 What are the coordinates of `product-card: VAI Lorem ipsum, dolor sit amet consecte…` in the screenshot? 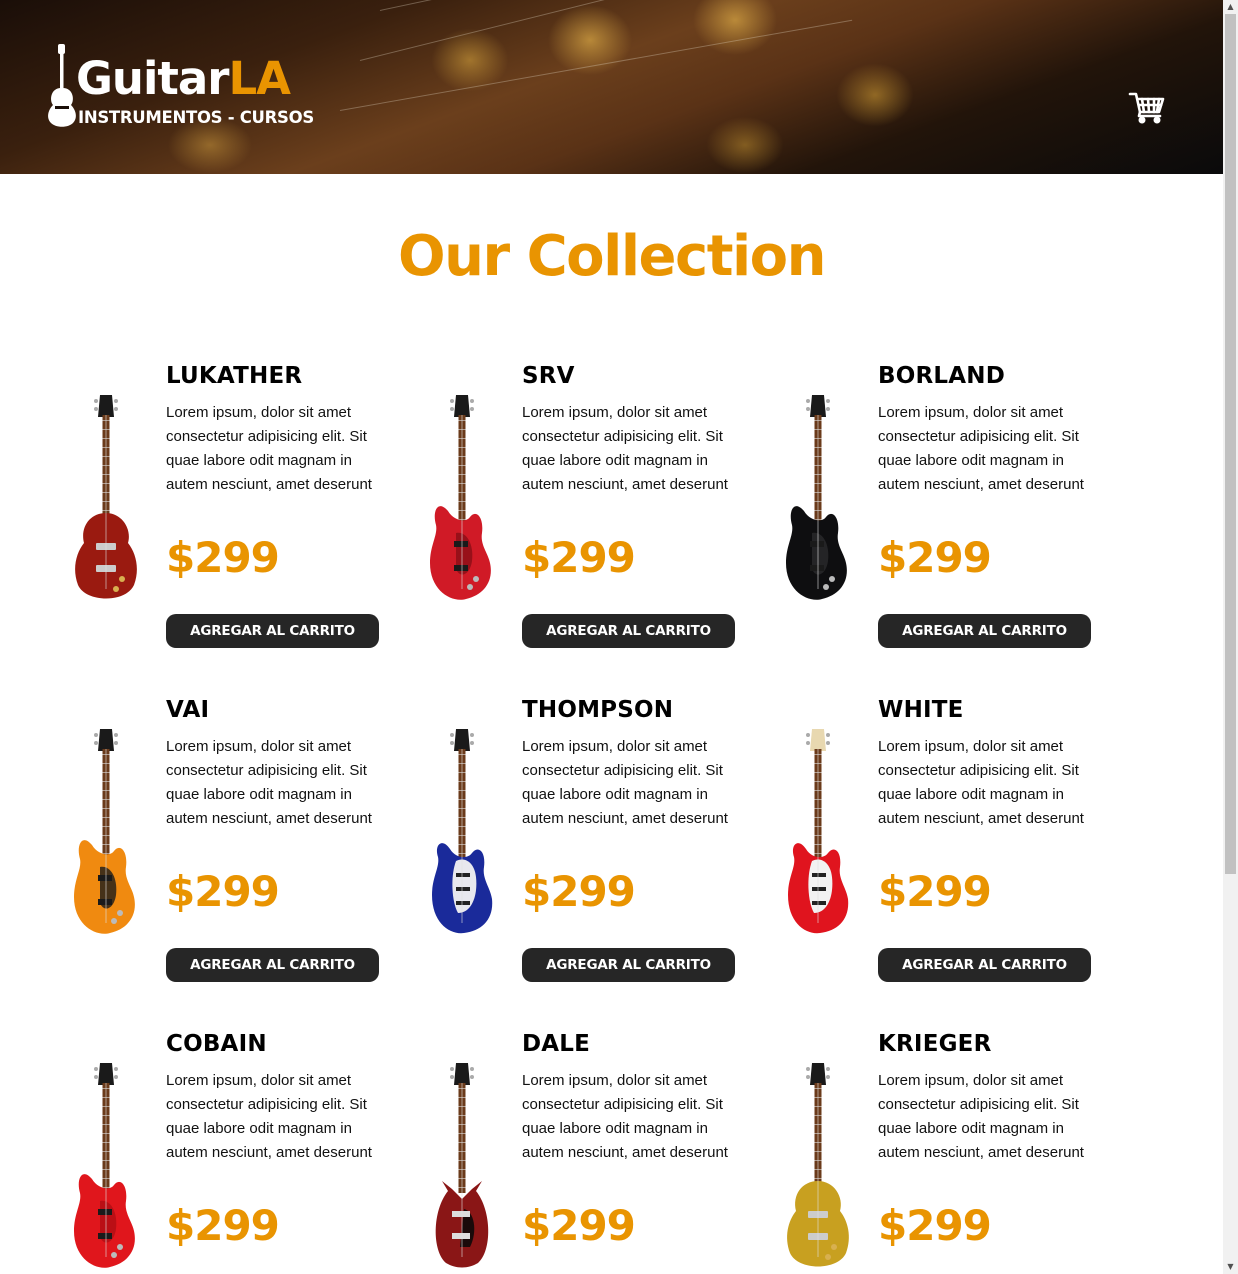 It's located at (226, 847).